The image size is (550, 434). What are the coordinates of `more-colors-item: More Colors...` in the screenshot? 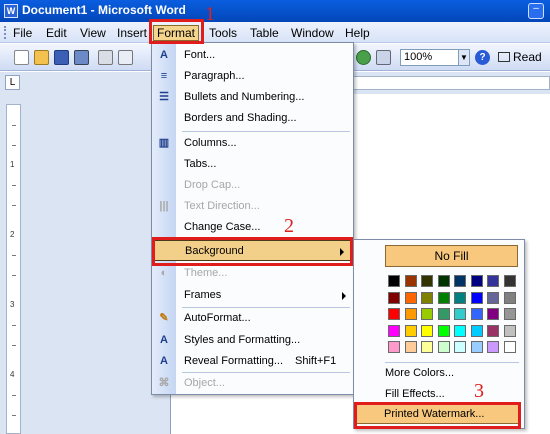 It's located at (419, 373).